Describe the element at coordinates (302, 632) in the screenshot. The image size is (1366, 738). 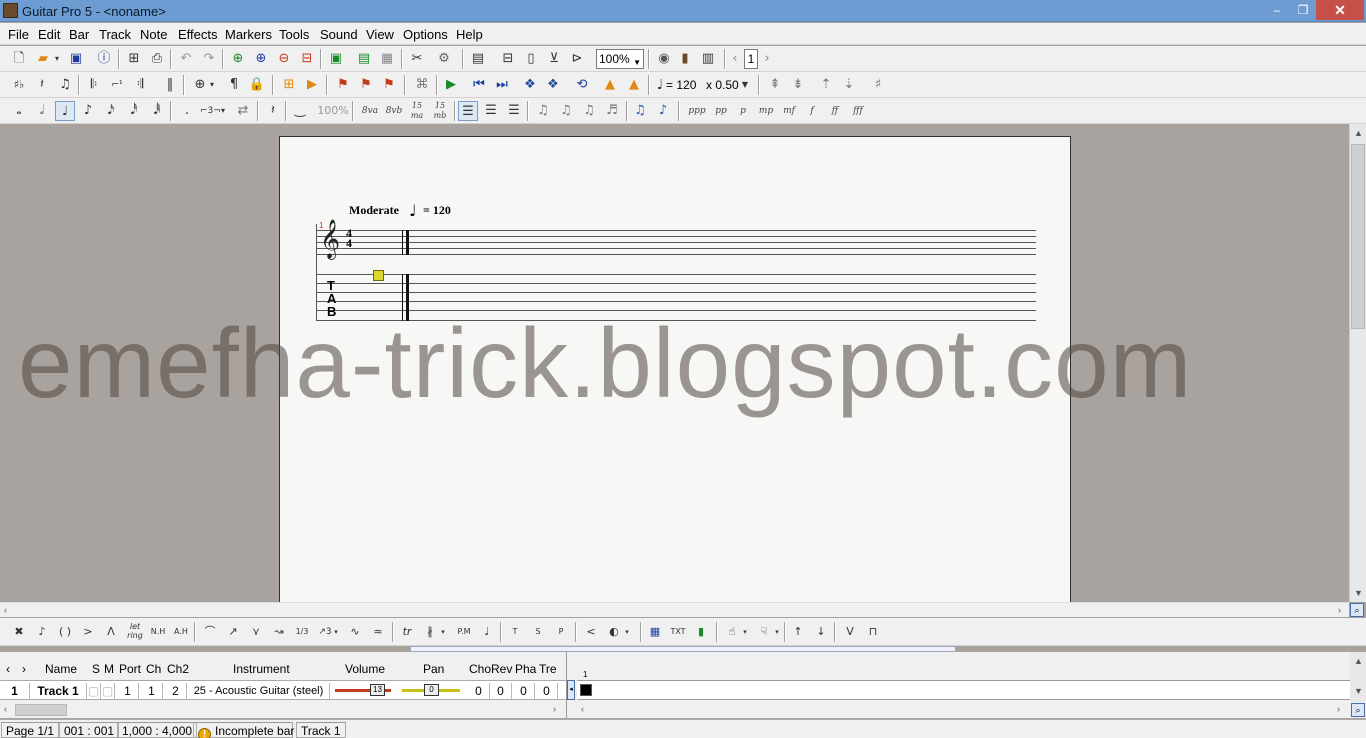
I see `triplet-feel-label: 1/3` at that location.